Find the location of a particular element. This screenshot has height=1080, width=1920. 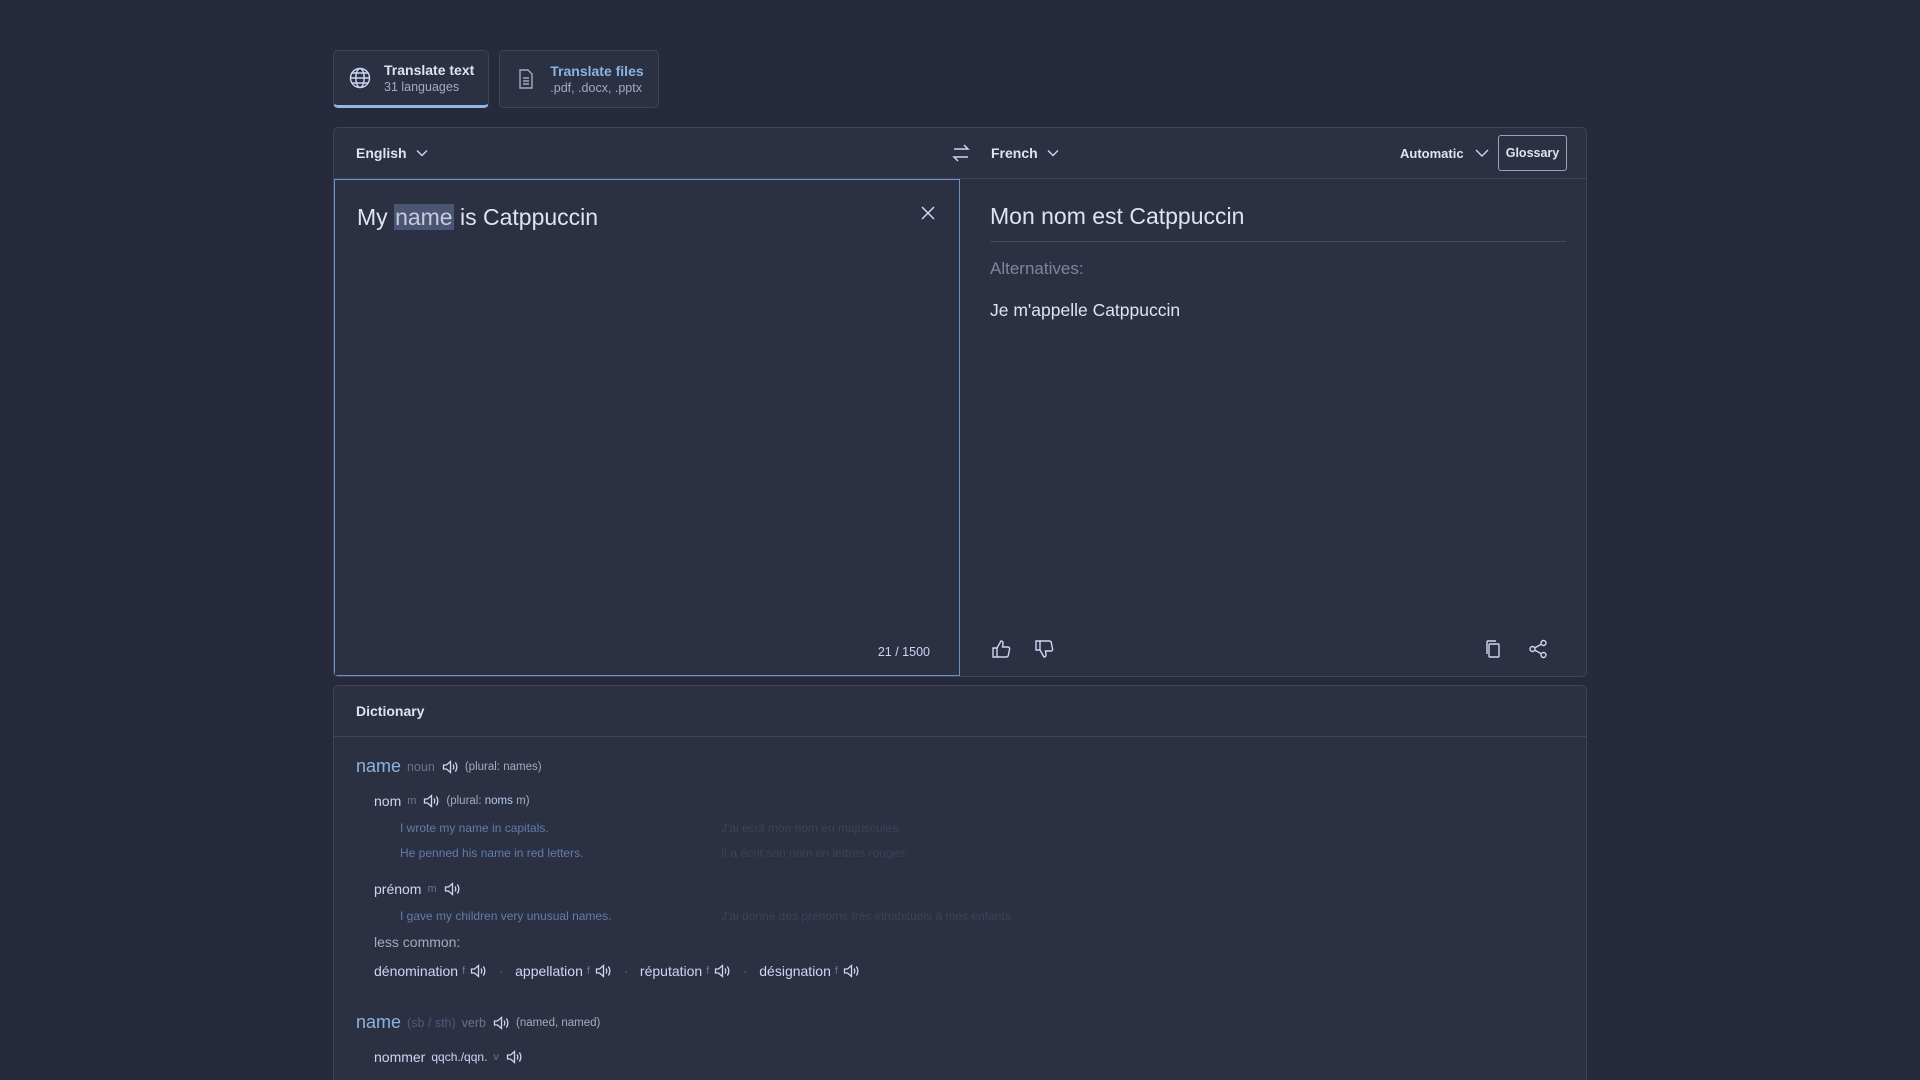

sense-word: dénomination is located at coordinates (416, 971).